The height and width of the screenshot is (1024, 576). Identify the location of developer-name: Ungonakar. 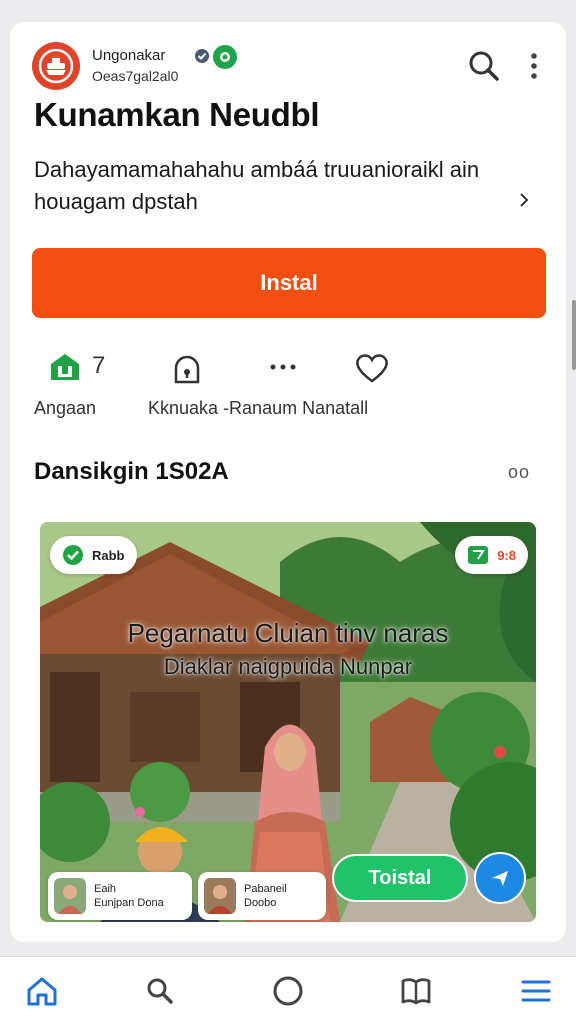
(128, 55).